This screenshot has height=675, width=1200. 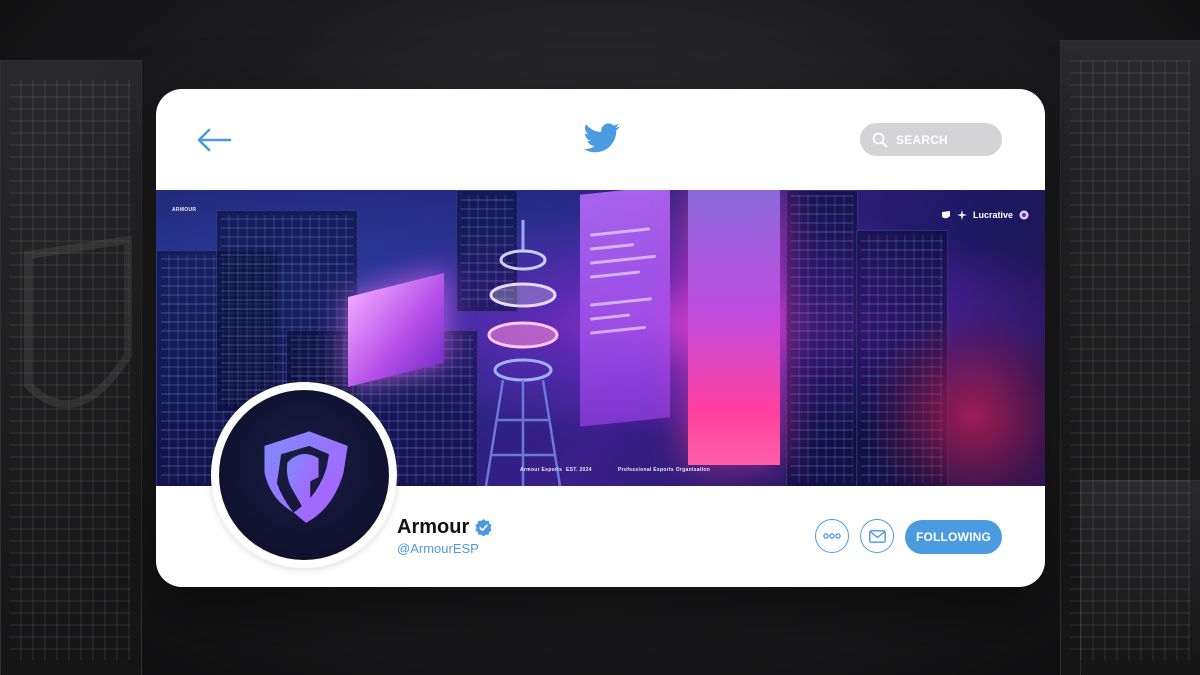 I want to click on search-icon, so click(x=880, y=139).